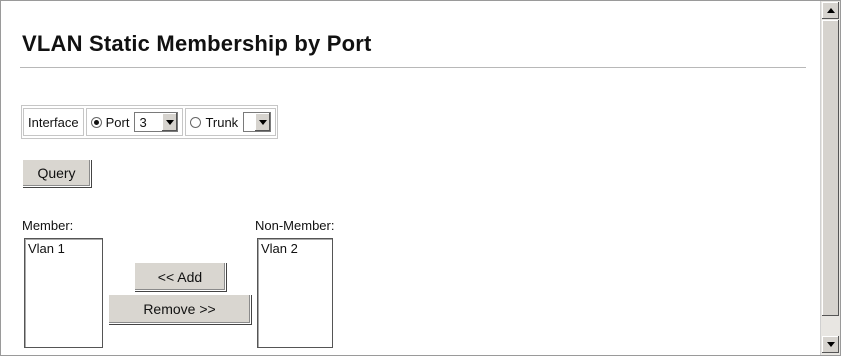 Image resolution: width=841 pixels, height=356 pixels. What do you see at coordinates (830, 10) in the screenshot?
I see `scroll-up-icon` at bounding box center [830, 10].